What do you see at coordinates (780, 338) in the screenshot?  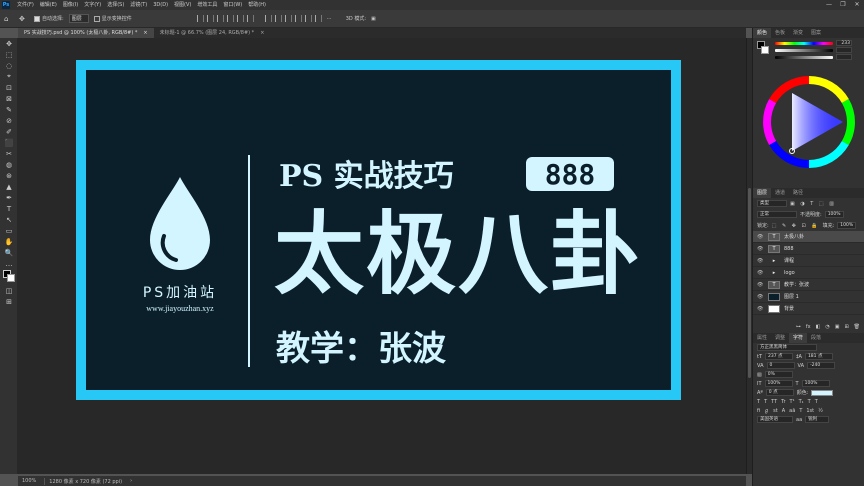 I see `tab-adjustments: 调整` at bounding box center [780, 338].